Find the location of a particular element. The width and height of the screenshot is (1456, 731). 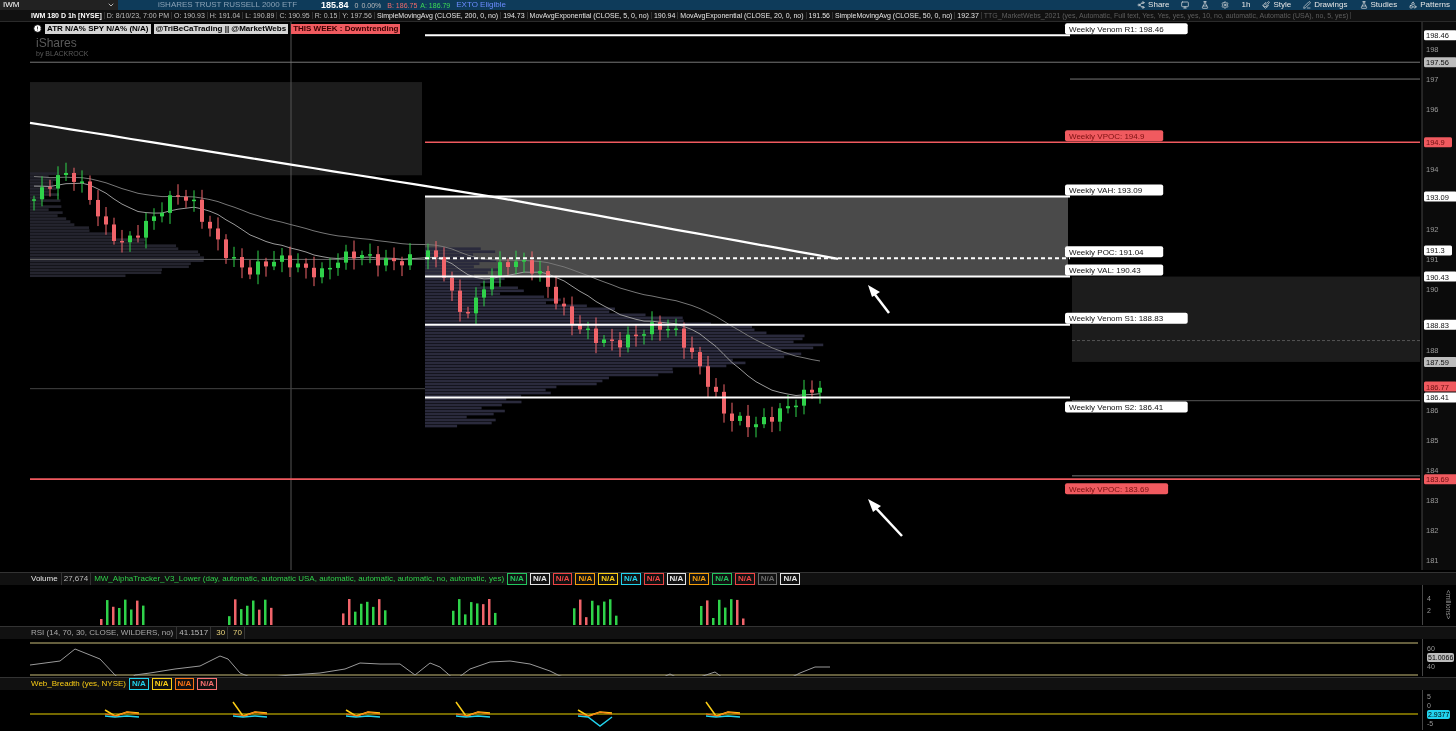

toolbar-button: Studies is located at coordinates (1378, 5).